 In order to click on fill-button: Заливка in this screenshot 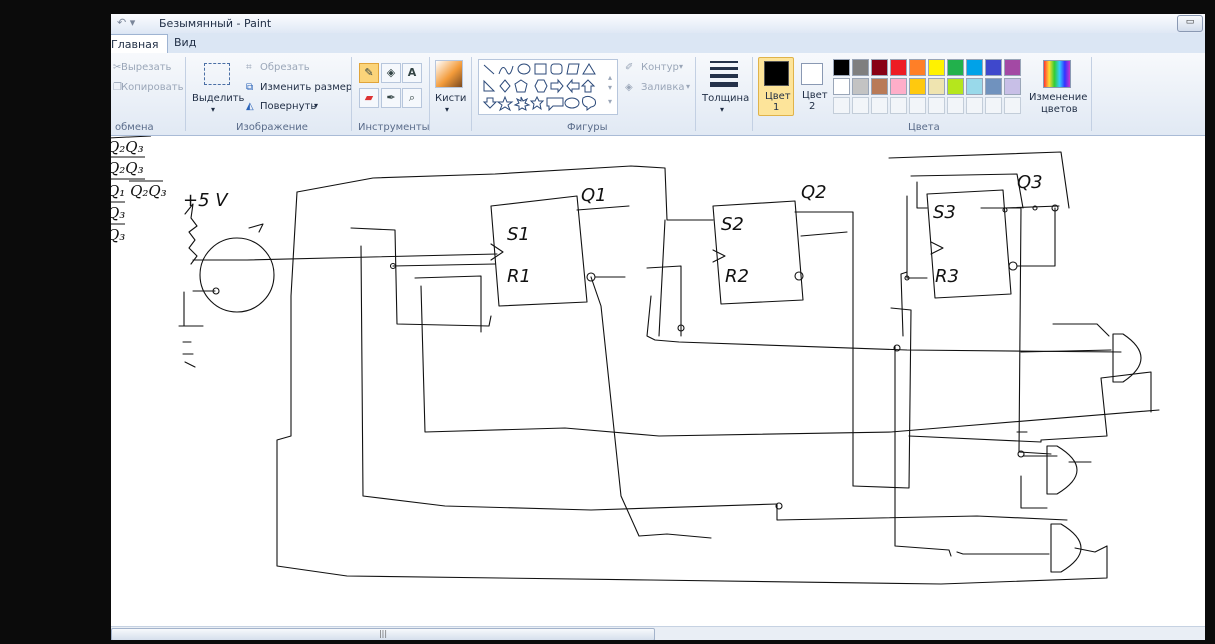, I will do `click(663, 87)`.